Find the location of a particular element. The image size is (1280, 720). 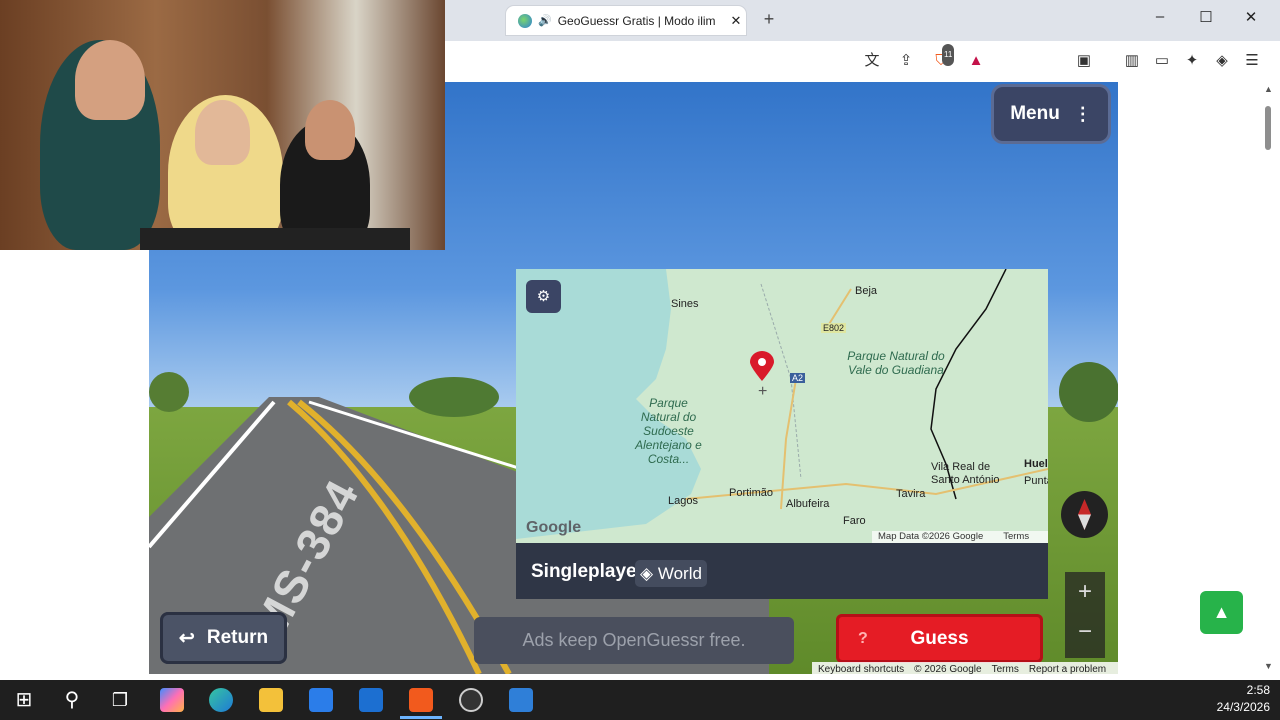

taskbar is located at coordinates (640, 700).